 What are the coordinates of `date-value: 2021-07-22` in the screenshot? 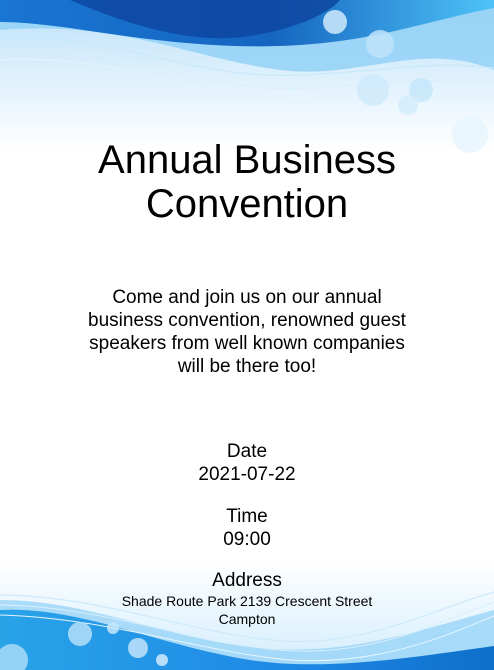 It's located at (247, 474).